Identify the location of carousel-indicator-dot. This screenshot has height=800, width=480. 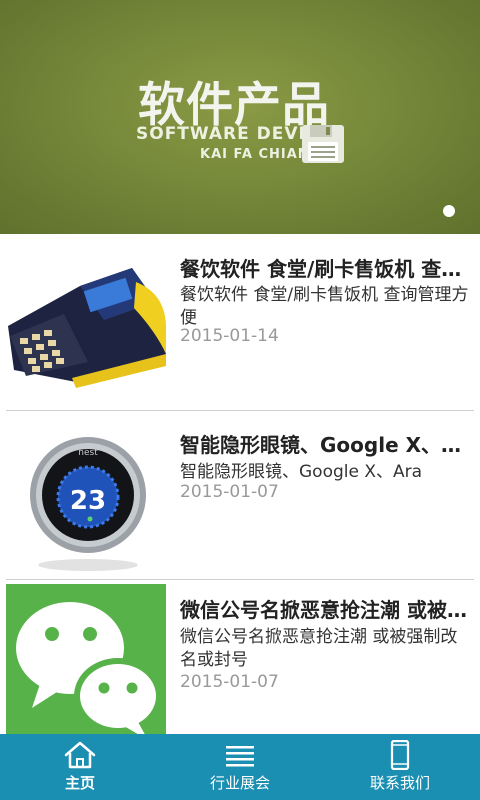
(449, 211).